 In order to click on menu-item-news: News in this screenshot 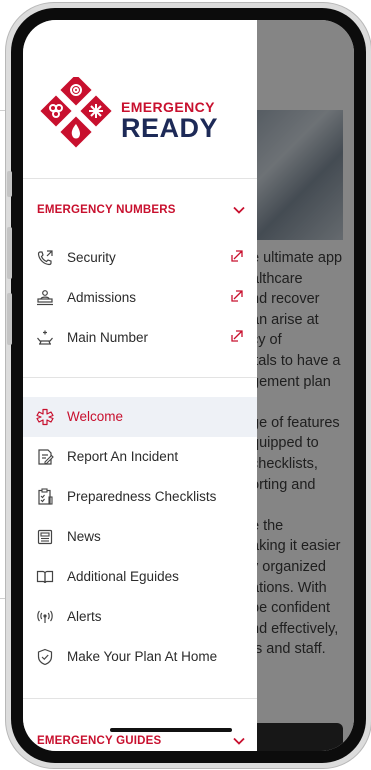, I will do `click(140, 537)`.